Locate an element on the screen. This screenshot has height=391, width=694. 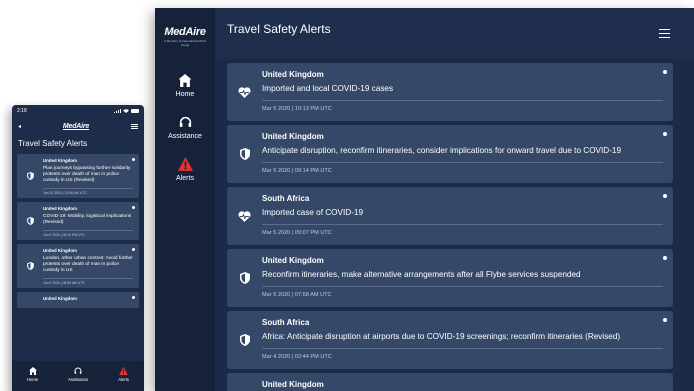
nav-home: Home is located at coordinates (32, 378).